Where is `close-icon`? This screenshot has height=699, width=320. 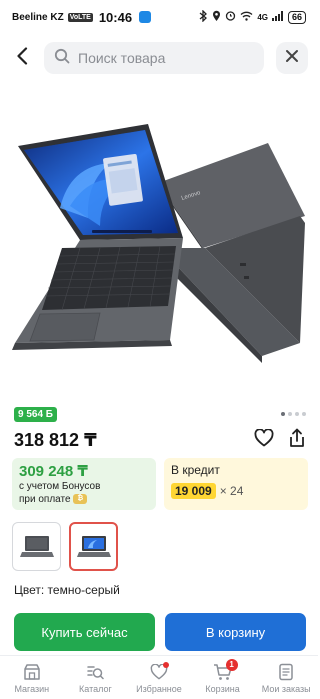
close-icon is located at coordinates (292, 58).